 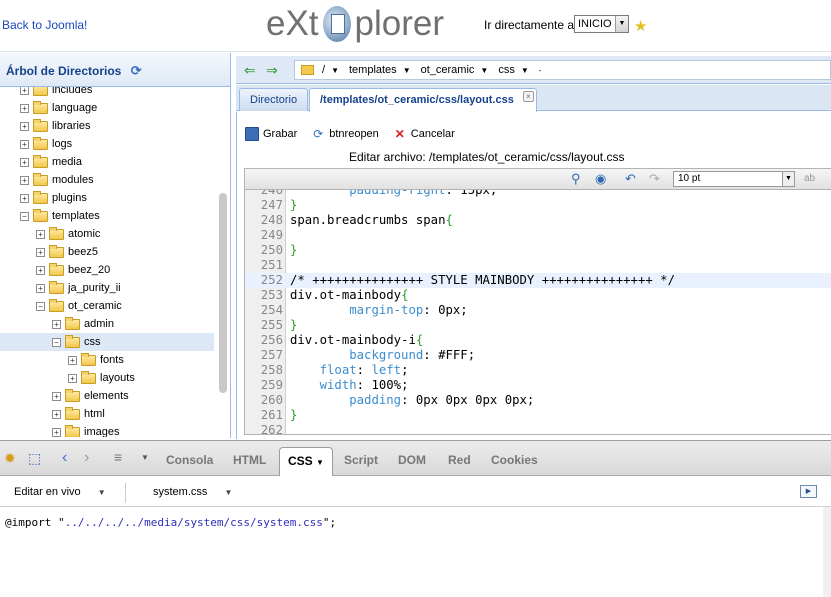 I want to click on tree-scrollbar, so click(x=223, y=293).